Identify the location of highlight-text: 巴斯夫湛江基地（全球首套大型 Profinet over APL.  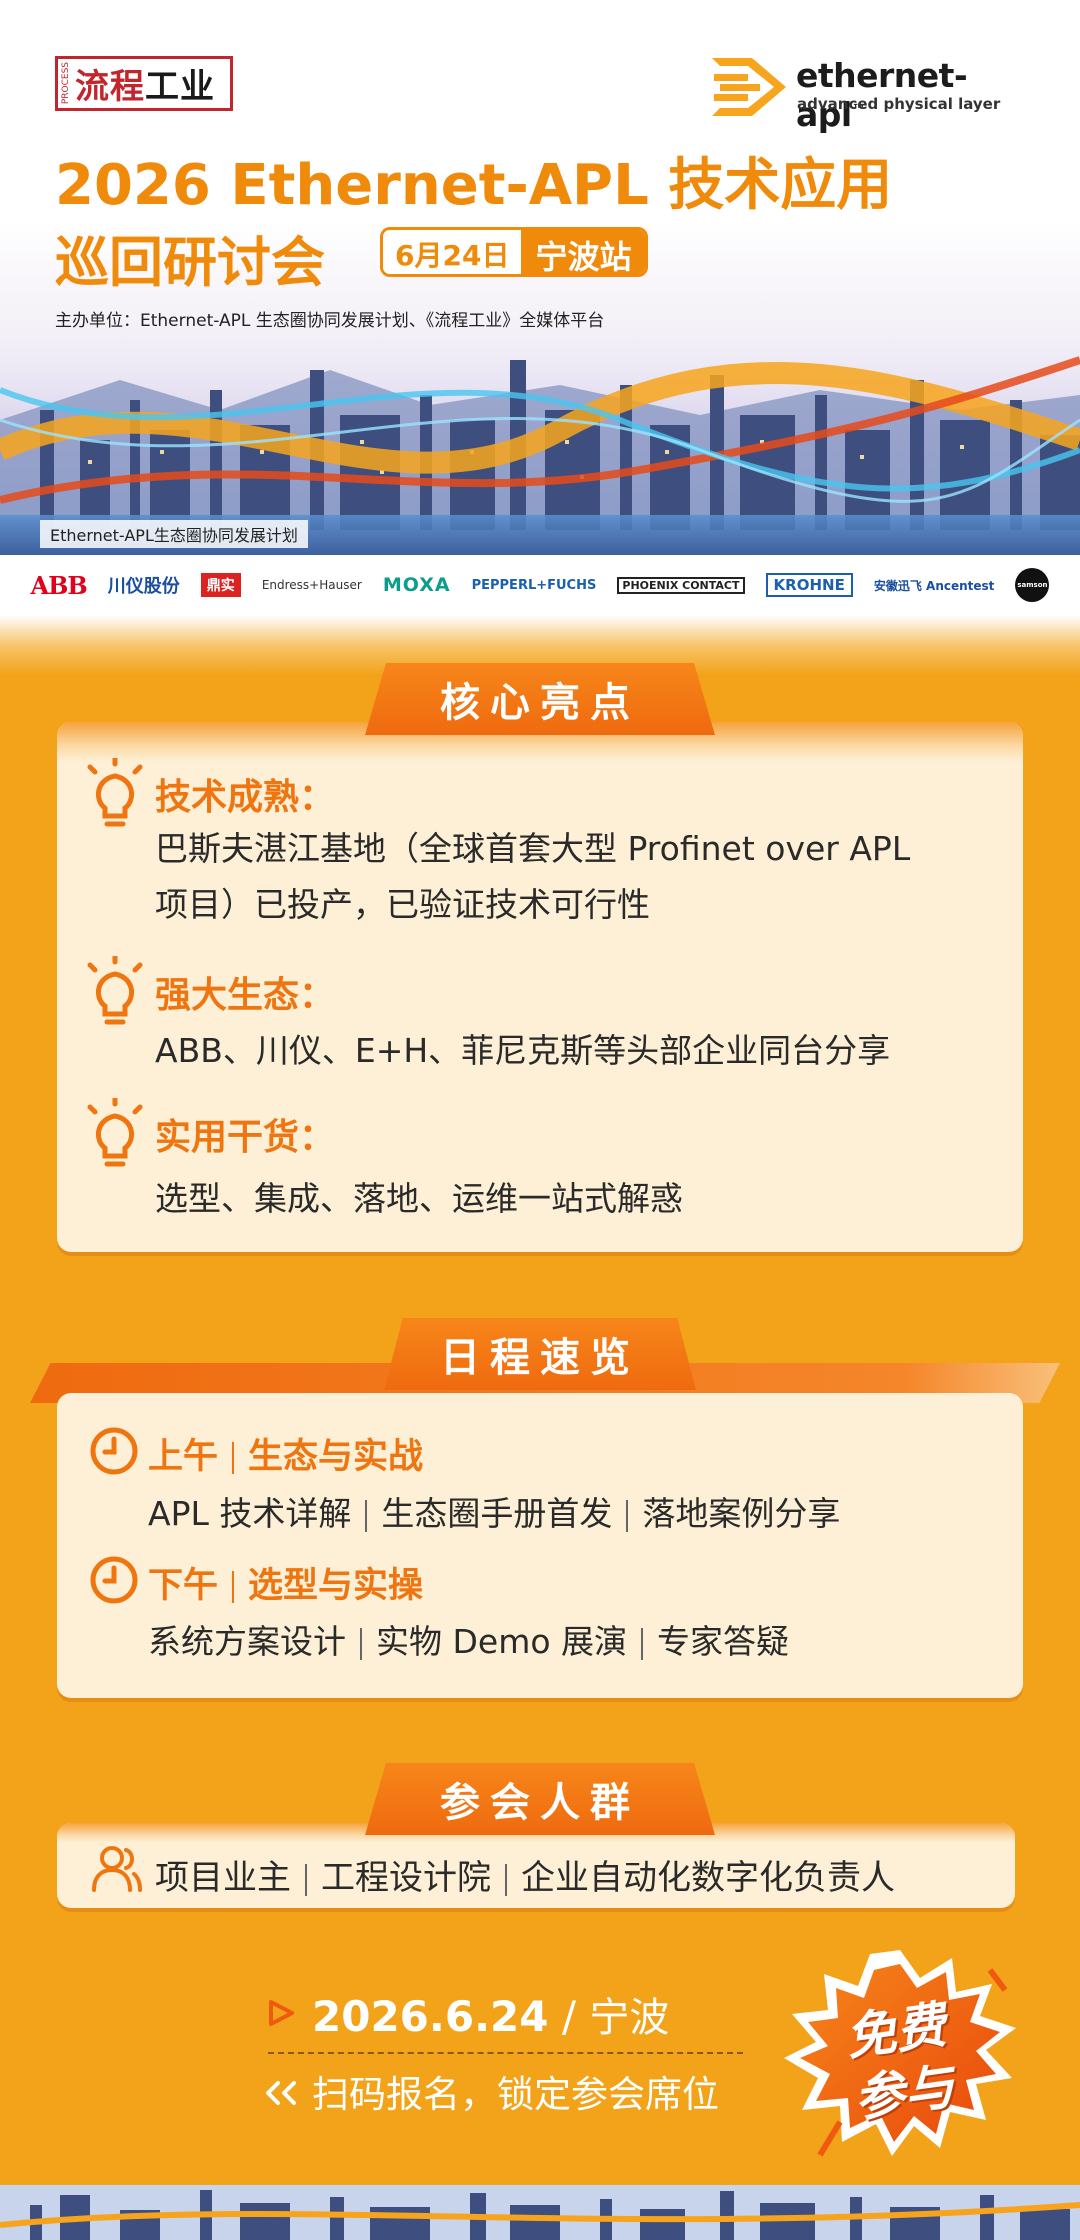
(533, 848).